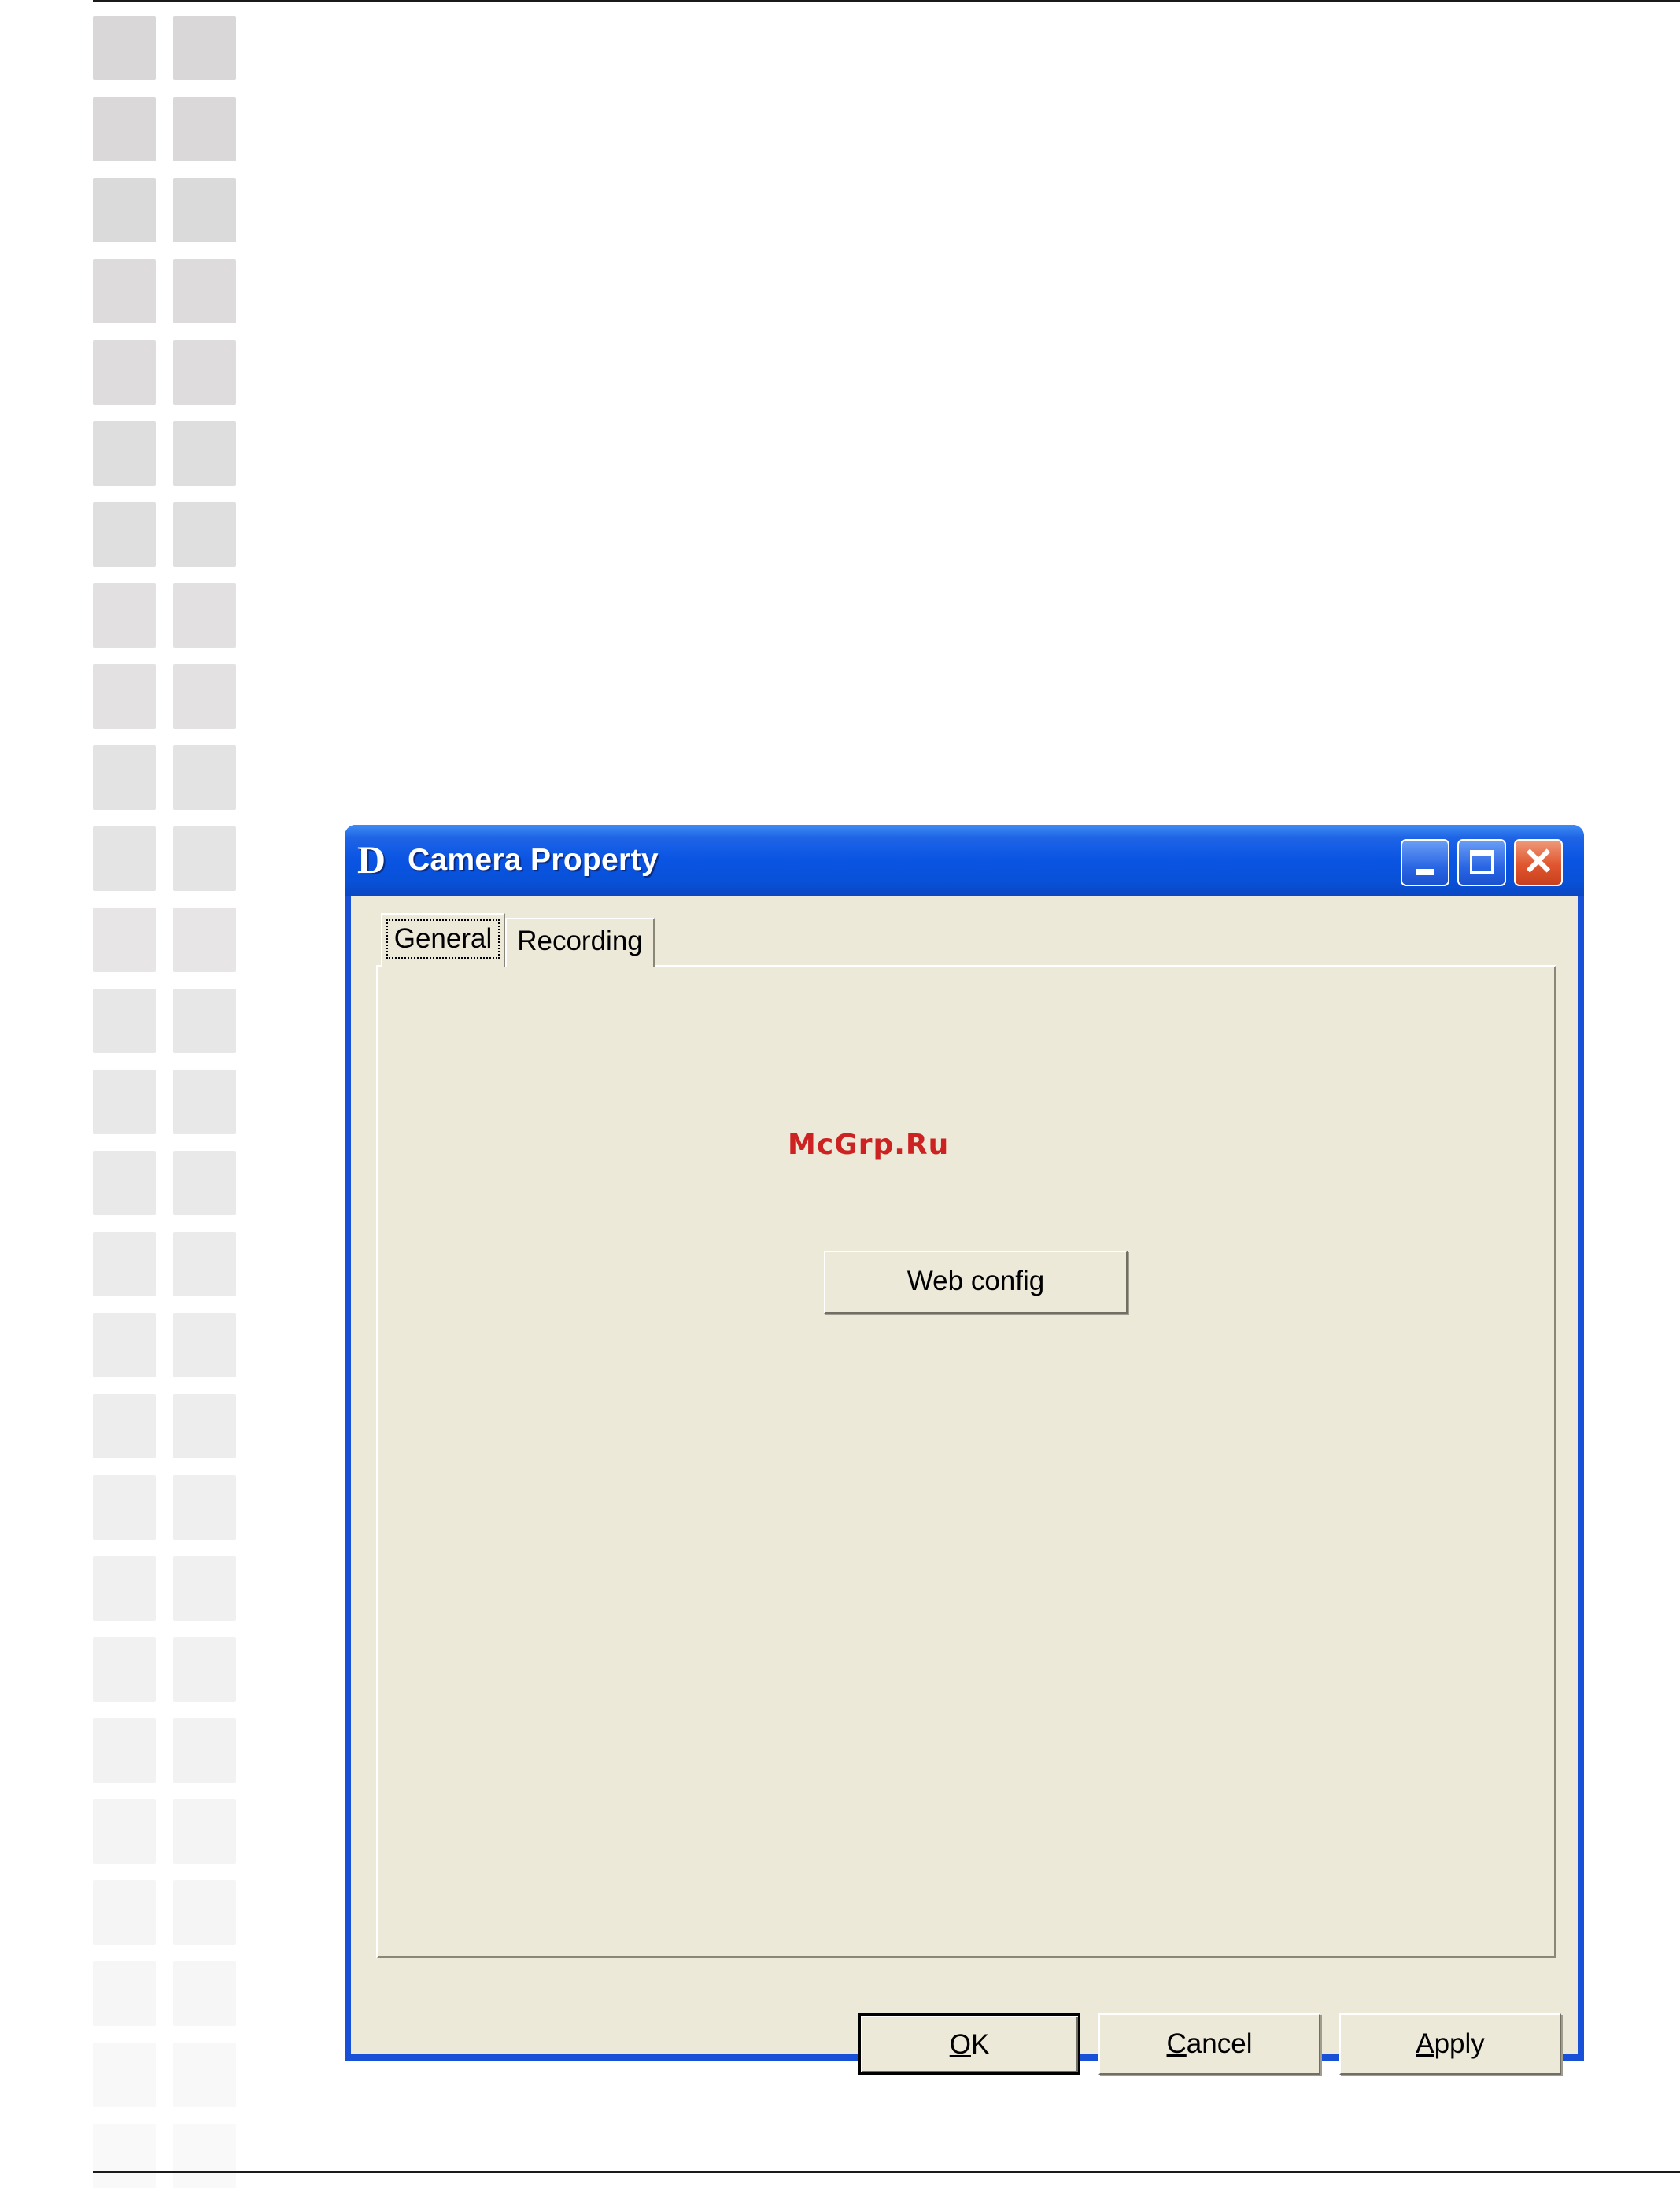 The height and width of the screenshot is (2196, 1680). I want to click on tab-recording: Recording, so click(580, 942).